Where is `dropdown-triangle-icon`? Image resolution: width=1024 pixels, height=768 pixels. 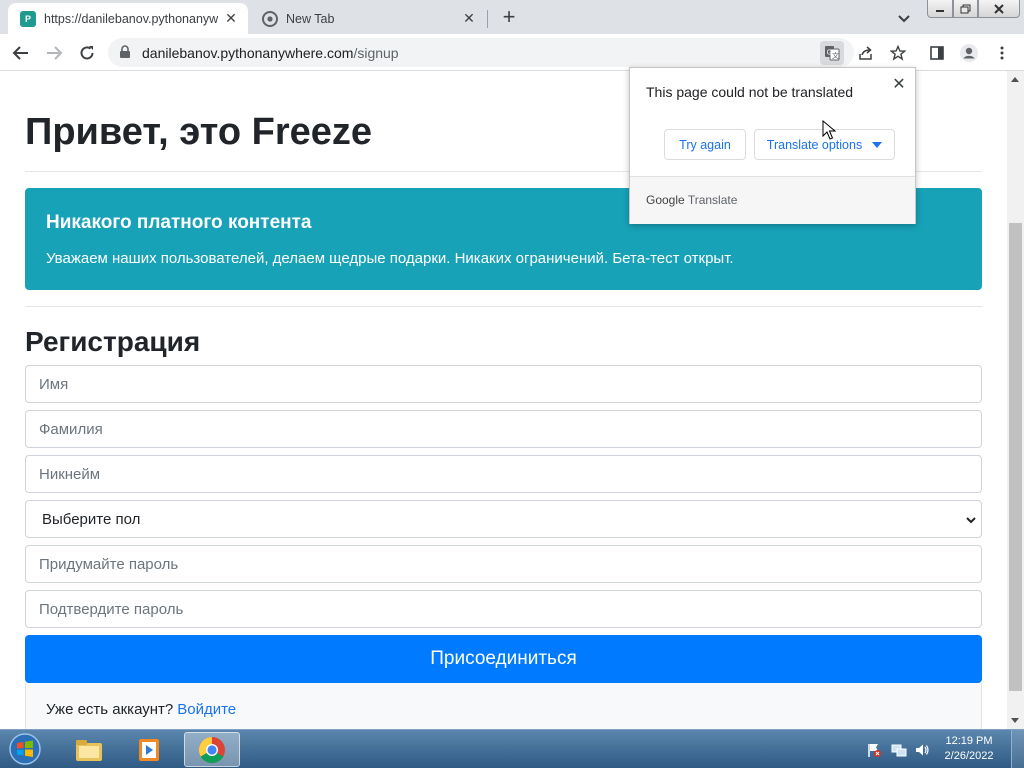 dropdown-triangle-icon is located at coordinates (877, 144).